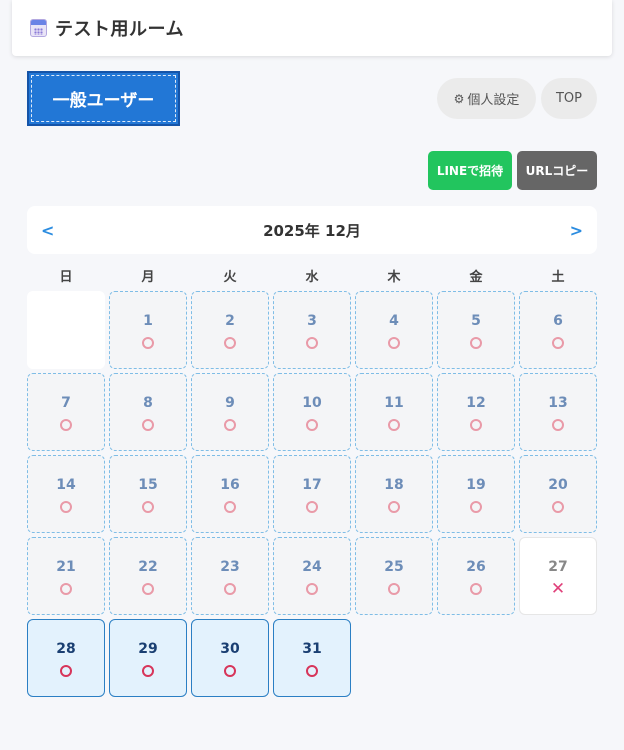 This screenshot has height=750, width=624. I want to click on calendar-day-cell: 23, so click(230, 576).